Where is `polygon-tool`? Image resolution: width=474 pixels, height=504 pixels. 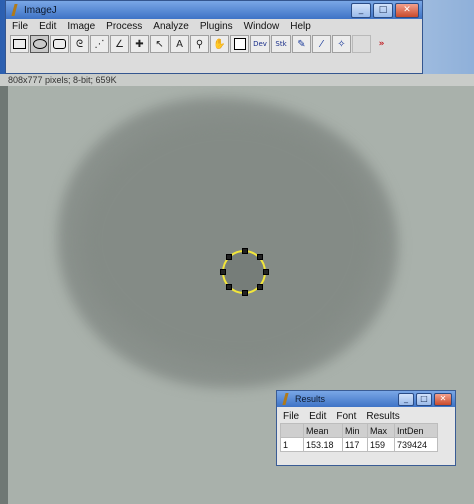 polygon-tool is located at coordinates (59, 44).